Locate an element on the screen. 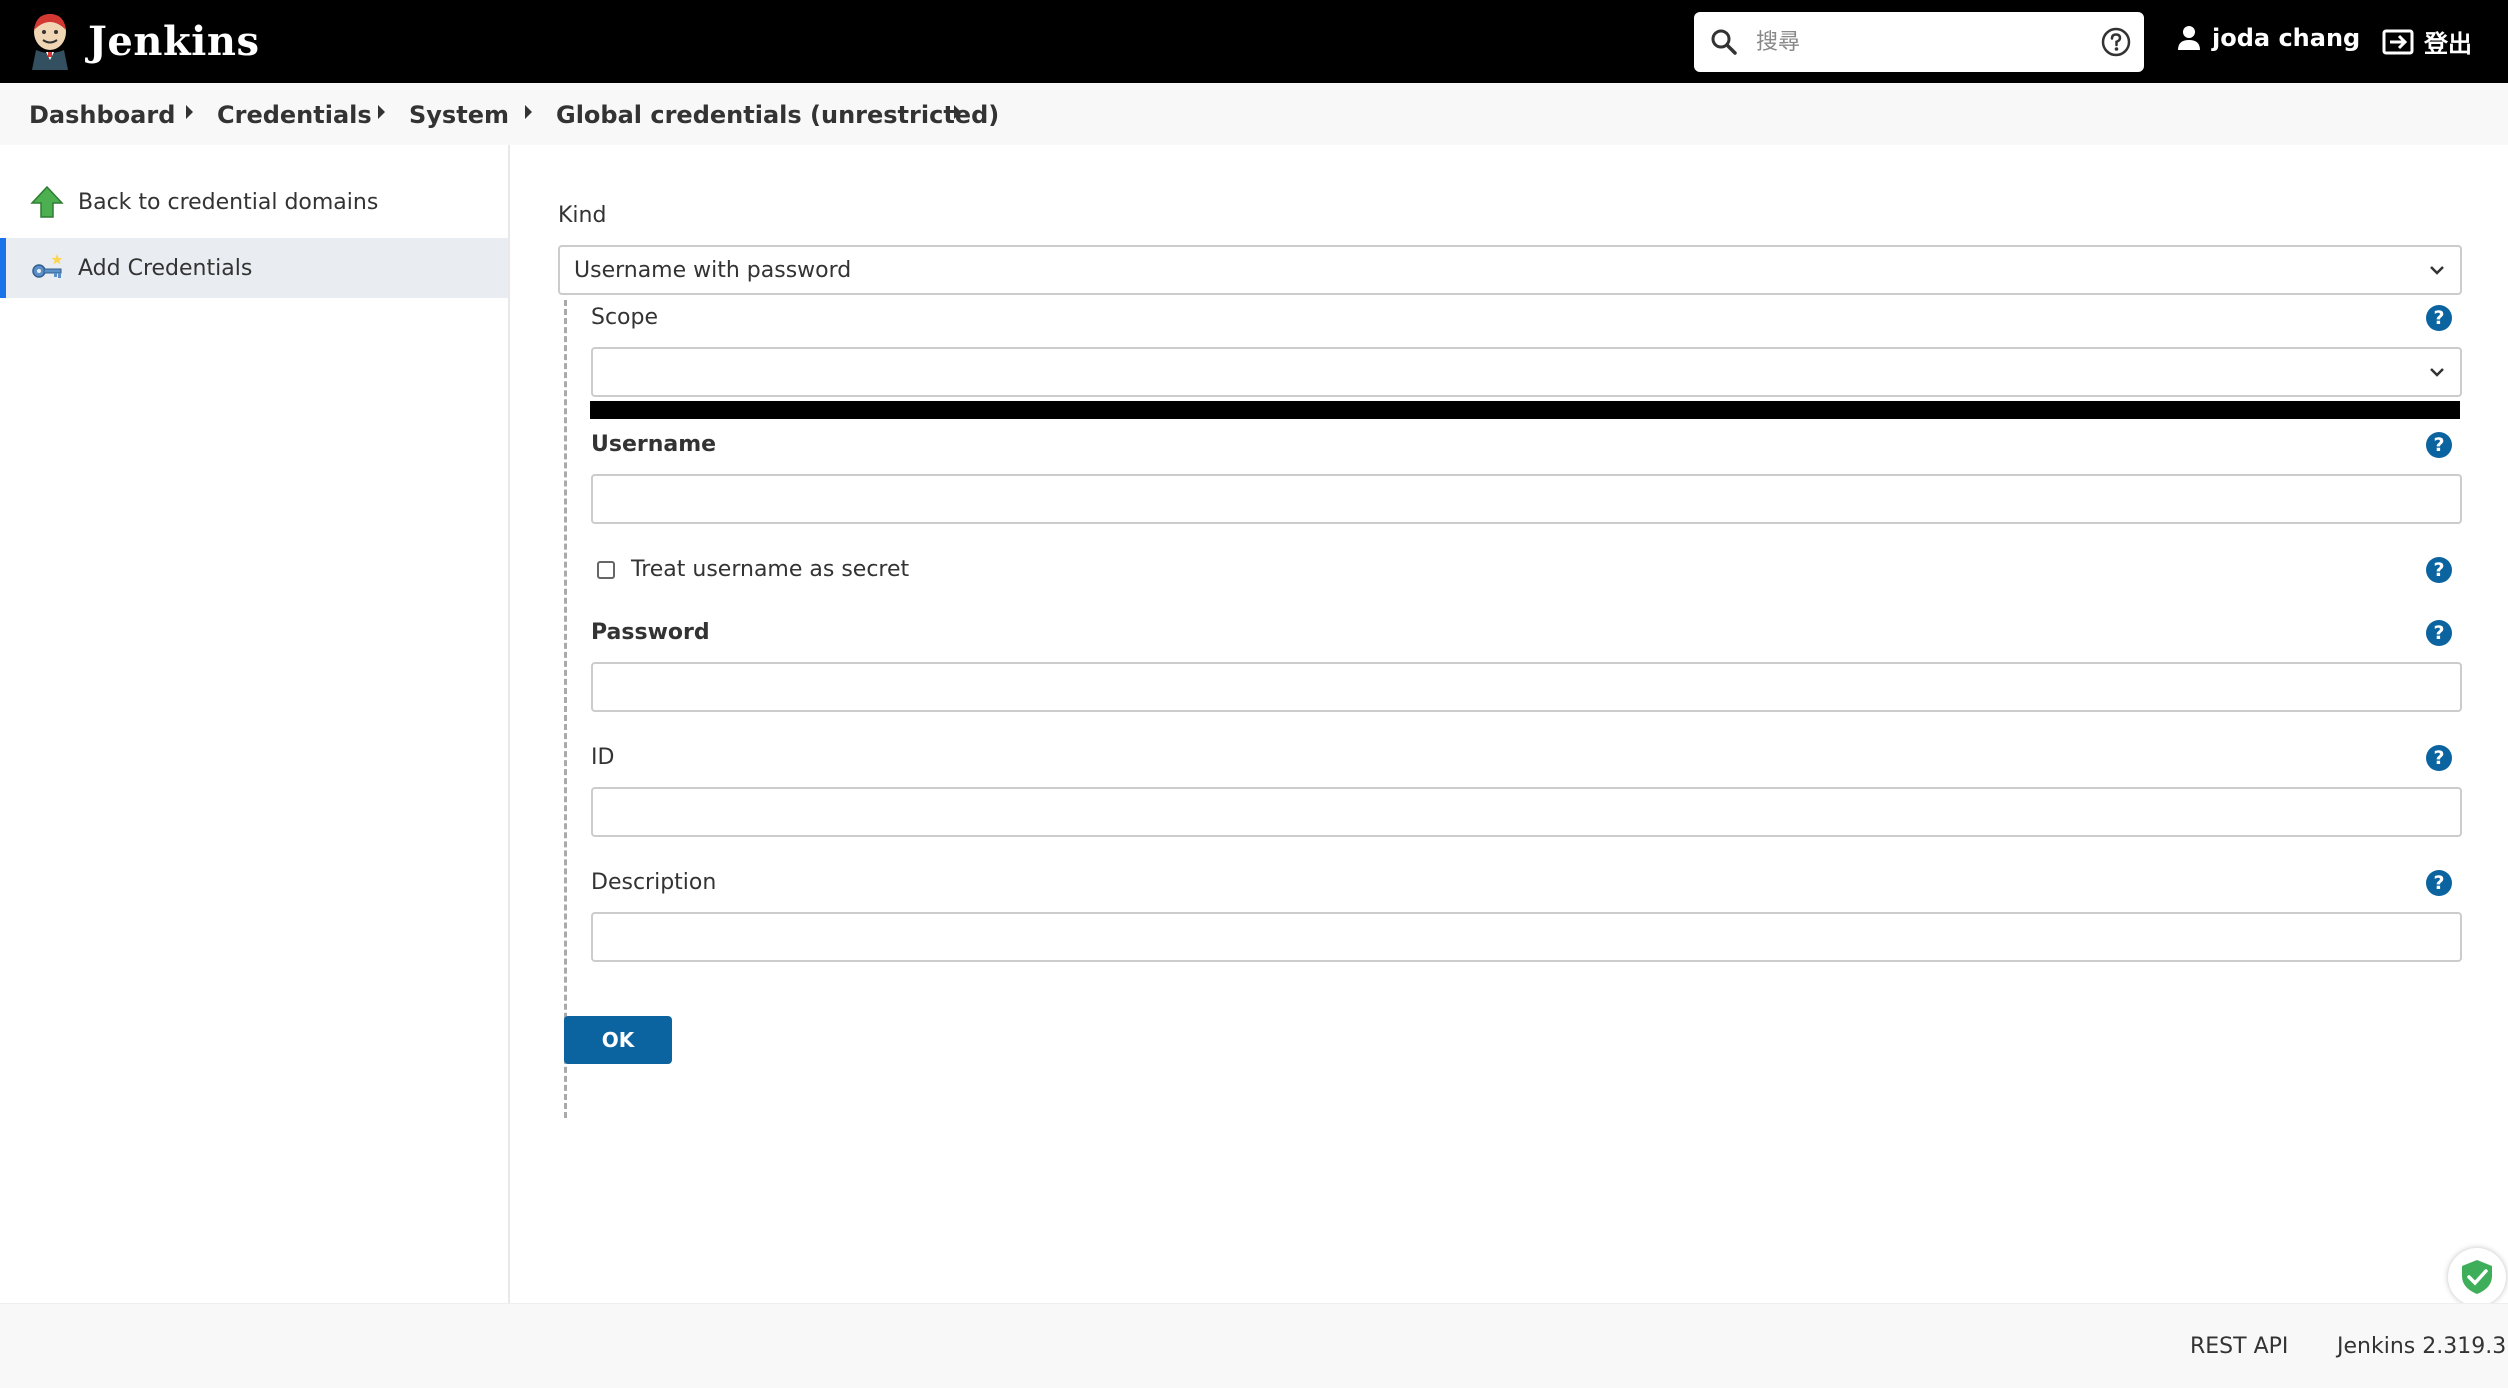 This screenshot has height=1388, width=2508. help-circle-icon is located at coordinates (2116, 42).